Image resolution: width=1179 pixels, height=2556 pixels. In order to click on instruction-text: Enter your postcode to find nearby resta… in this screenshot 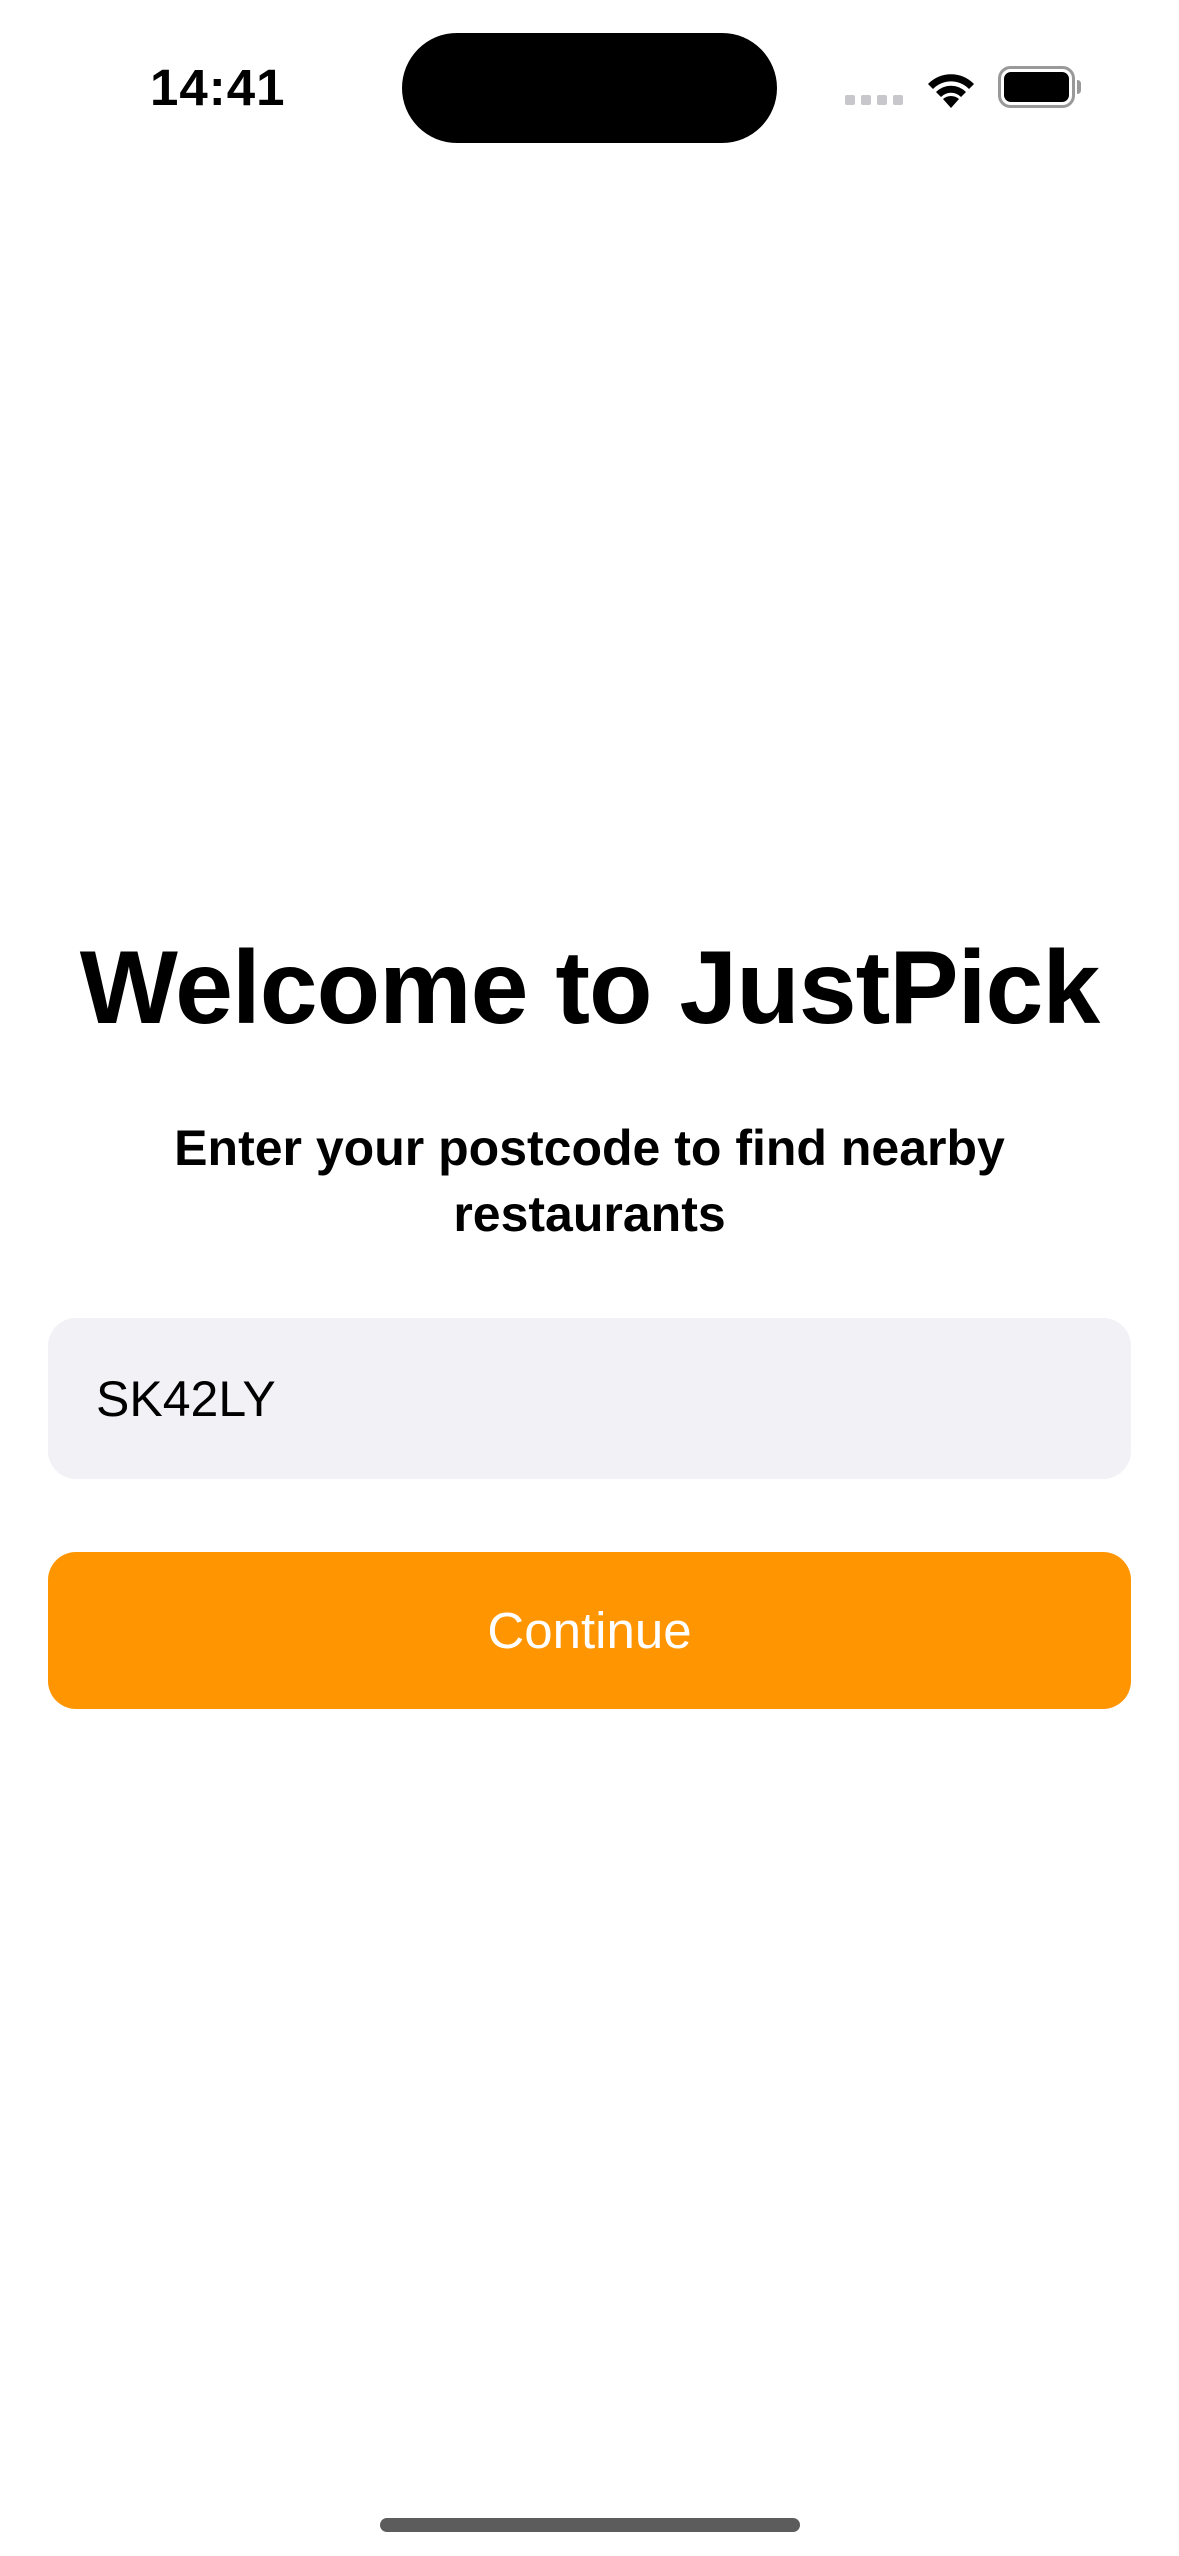, I will do `click(589, 1181)`.